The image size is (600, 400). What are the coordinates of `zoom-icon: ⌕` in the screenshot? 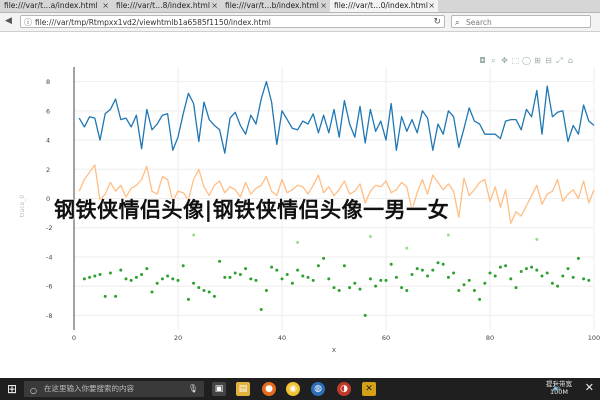 It's located at (493, 61).